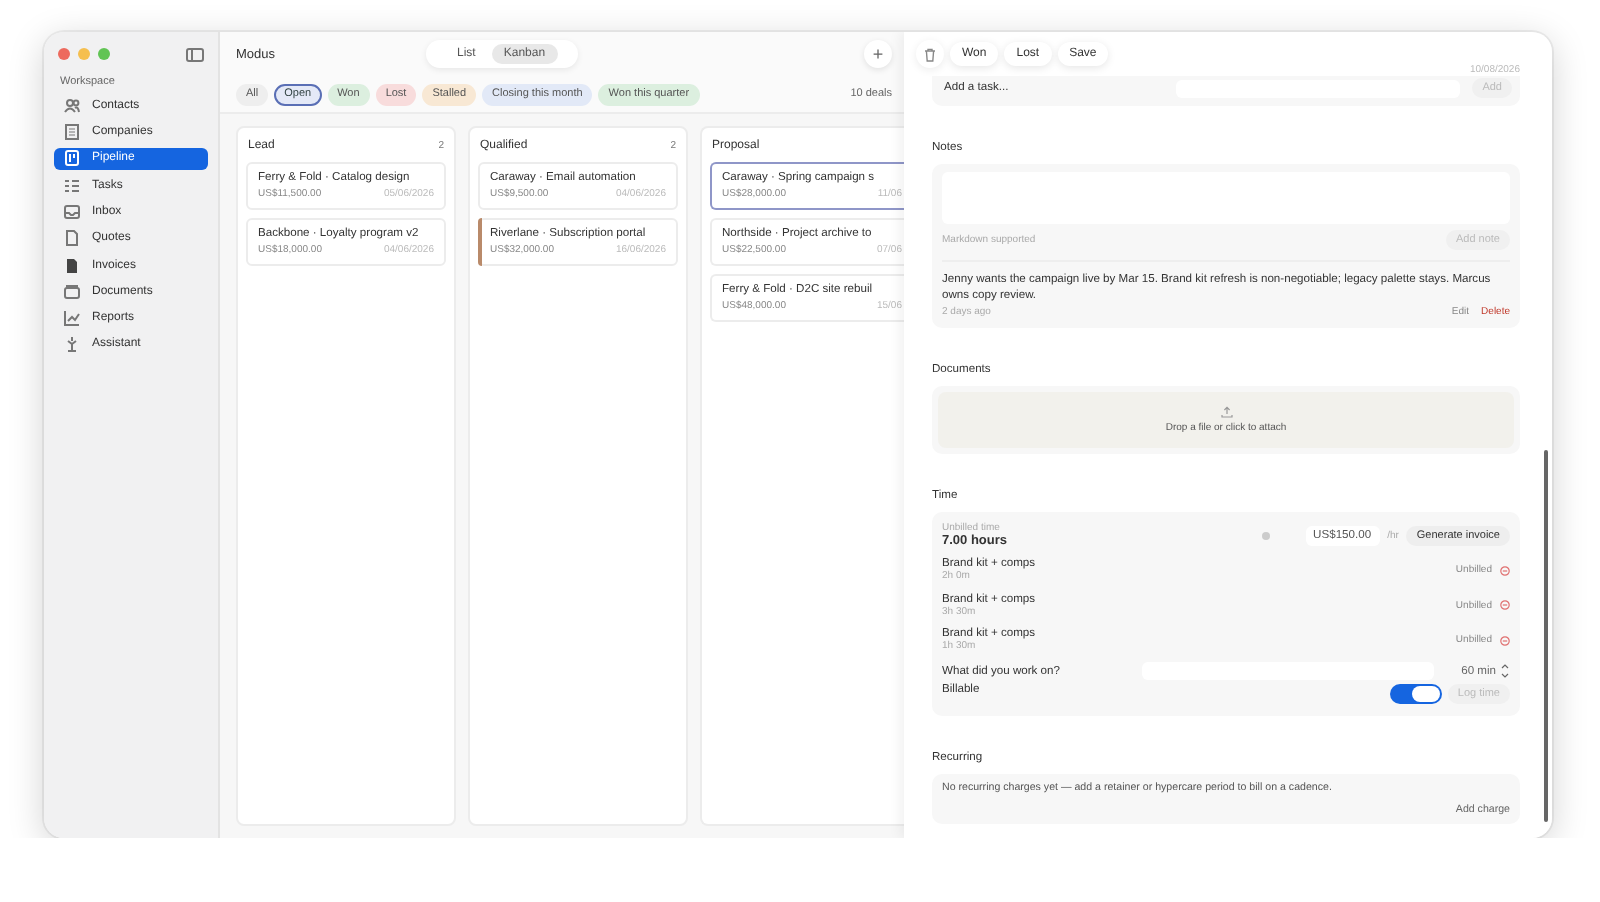 This screenshot has width=1600, height=902. I want to click on trash-icon, so click(930, 54).